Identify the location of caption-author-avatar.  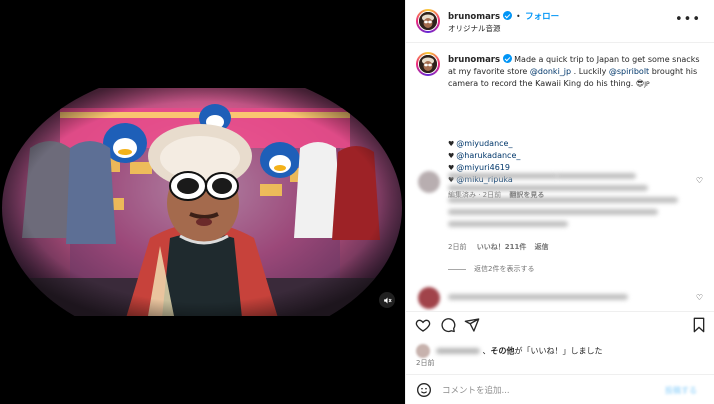
(428, 64).